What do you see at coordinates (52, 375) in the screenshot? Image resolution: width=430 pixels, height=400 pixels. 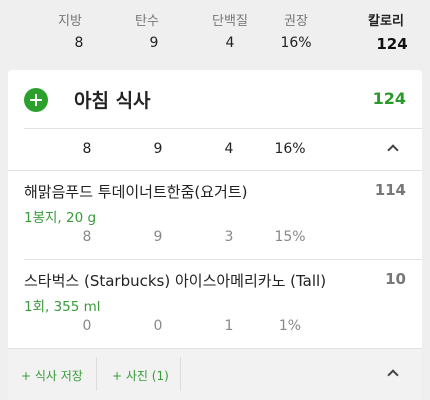 I see `save-meal-button: + 식사 저장` at bounding box center [52, 375].